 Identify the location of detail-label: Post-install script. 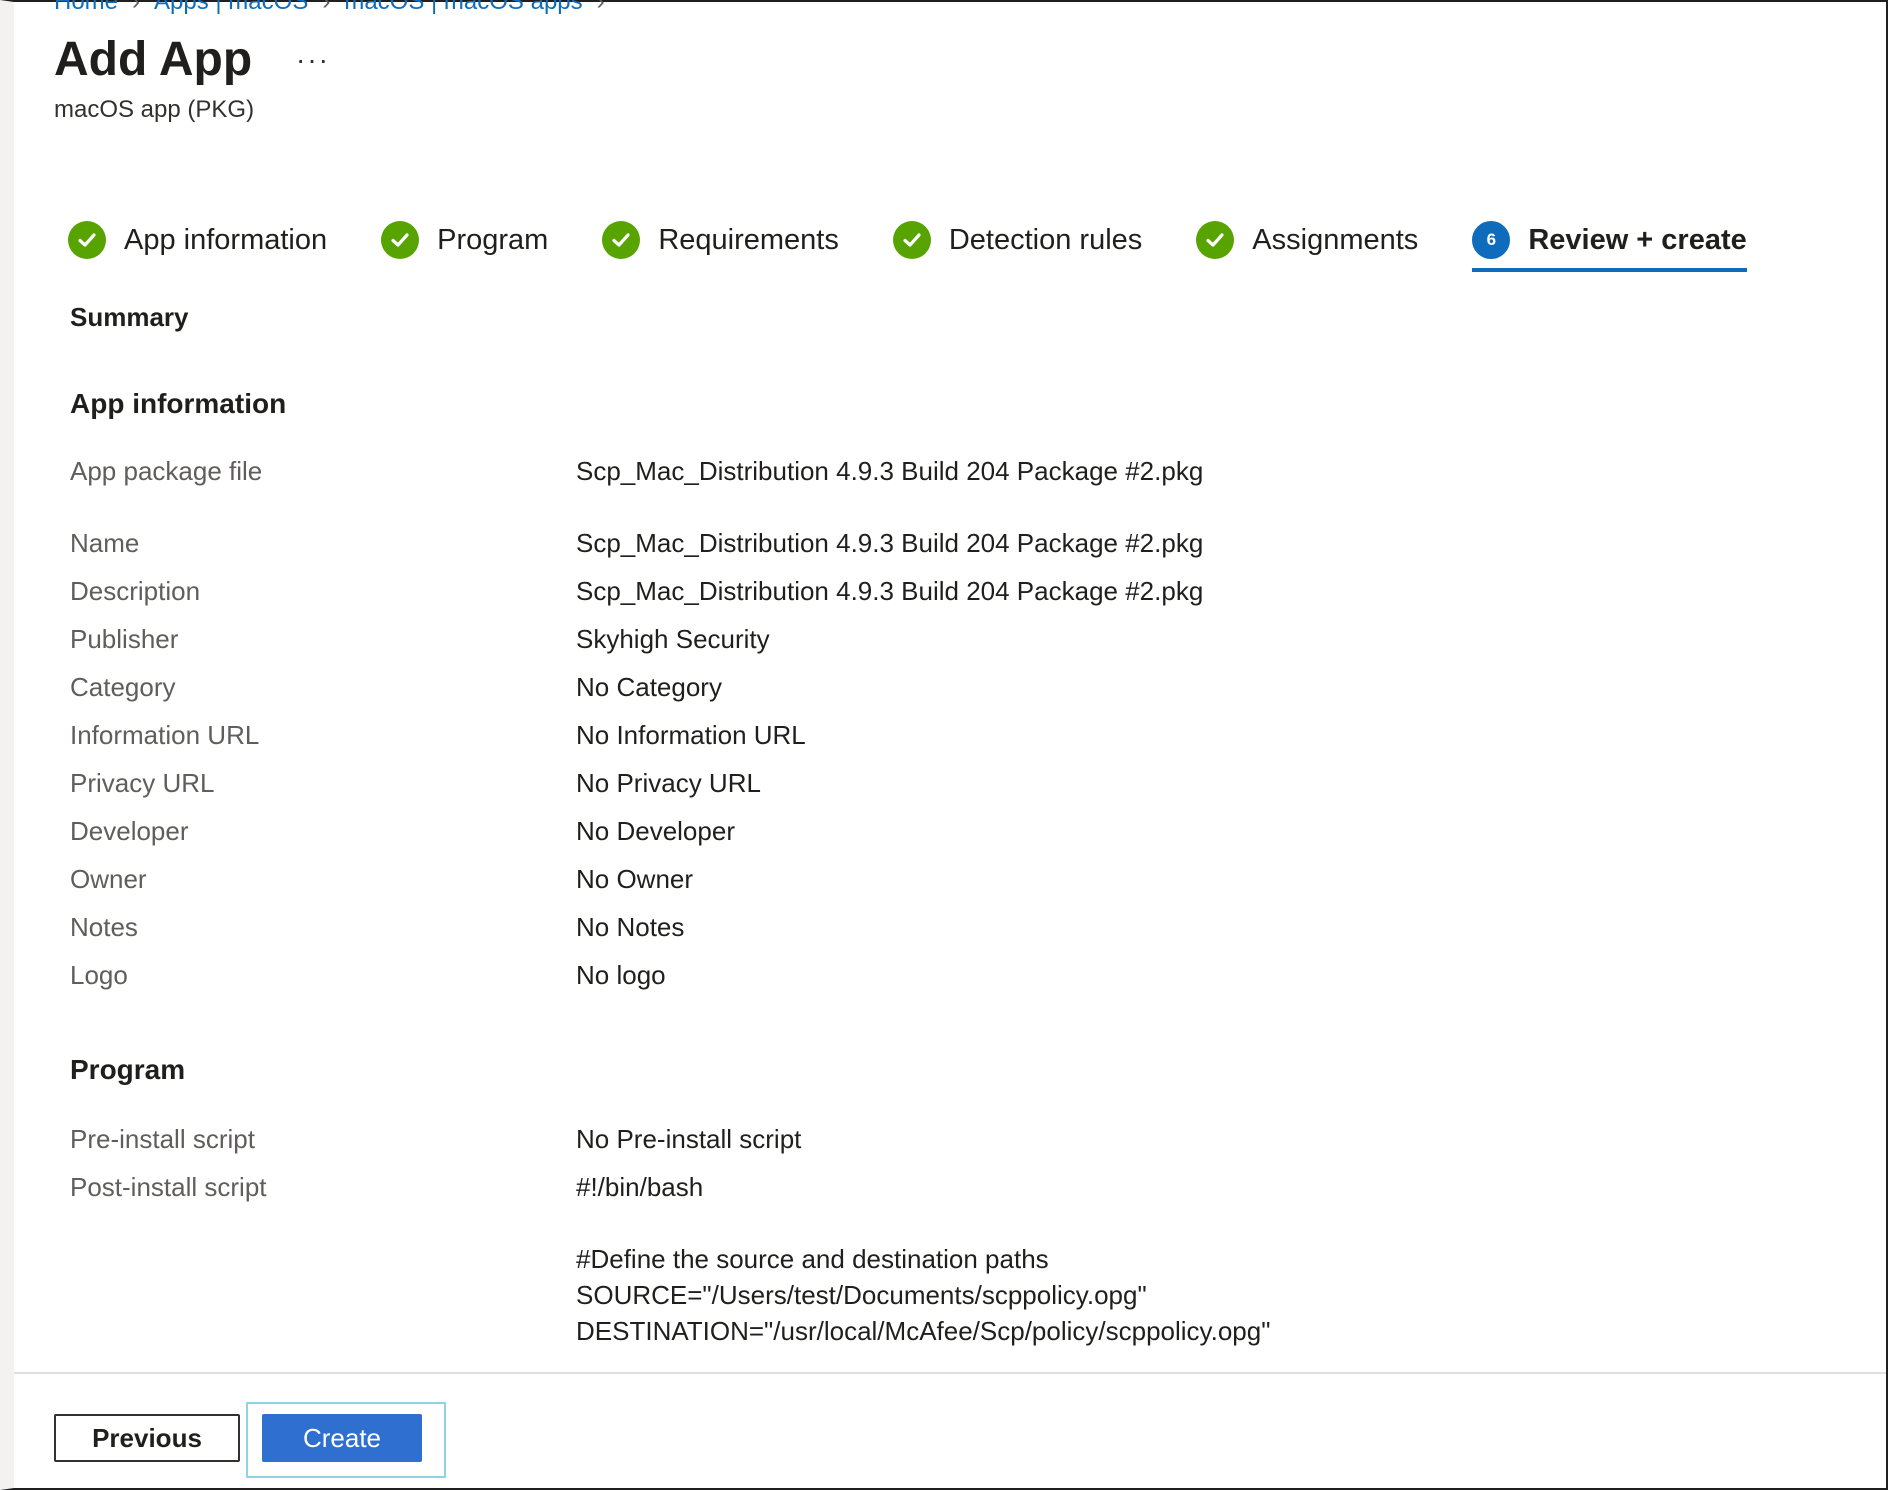
(168, 1187).